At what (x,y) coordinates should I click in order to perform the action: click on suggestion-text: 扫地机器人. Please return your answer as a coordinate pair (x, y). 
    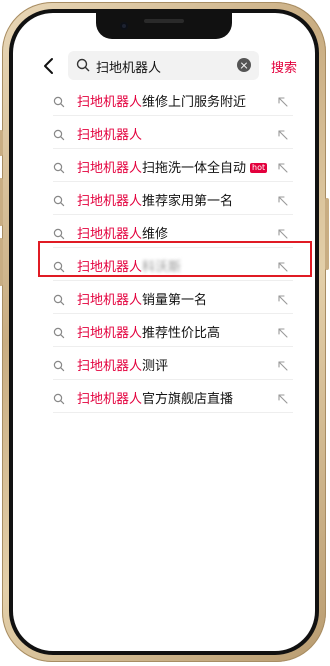
    Looking at the image, I should click on (109, 133).